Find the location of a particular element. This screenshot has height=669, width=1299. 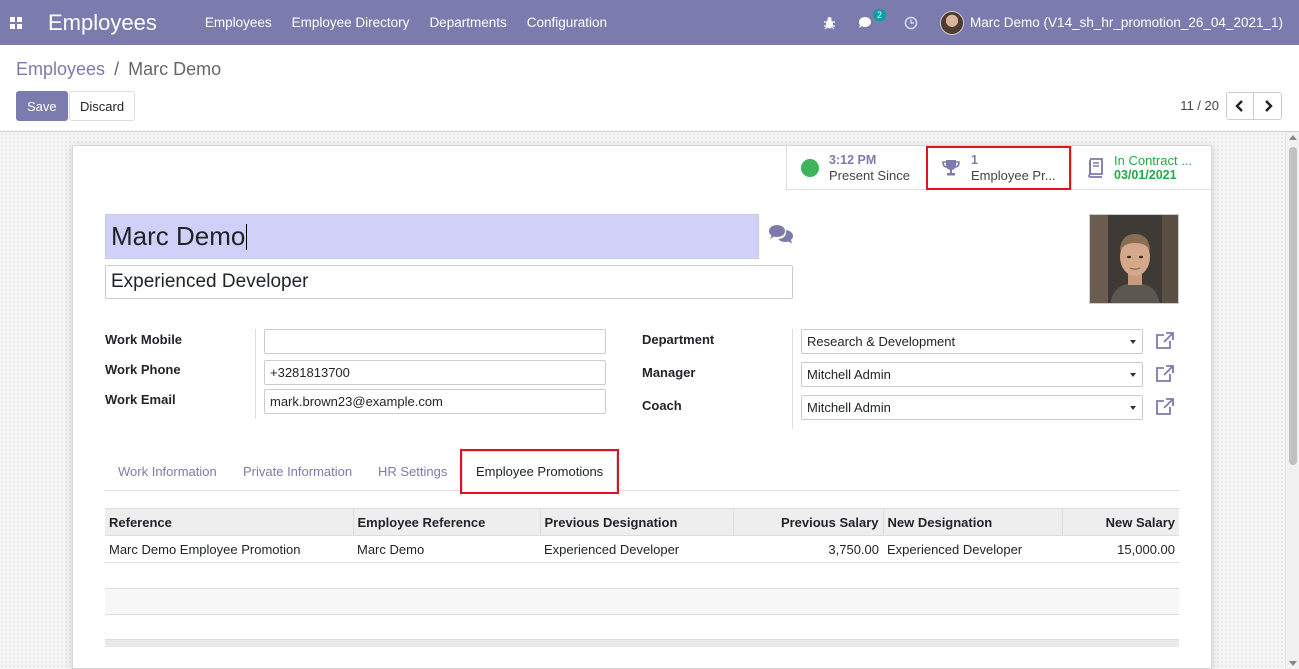

contract-button: In Contract ... 03/01/2021 is located at coordinates (1141, 168).